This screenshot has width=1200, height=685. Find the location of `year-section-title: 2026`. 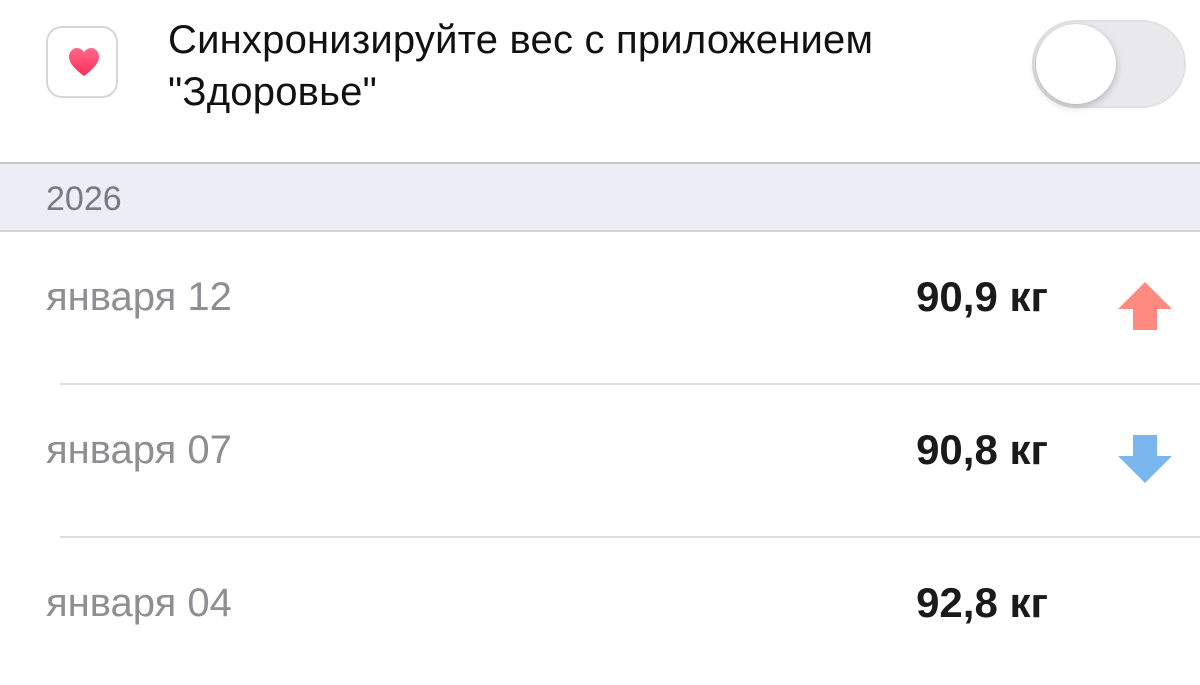

year-section-title: 2026 is located at coordinates (84, 199).